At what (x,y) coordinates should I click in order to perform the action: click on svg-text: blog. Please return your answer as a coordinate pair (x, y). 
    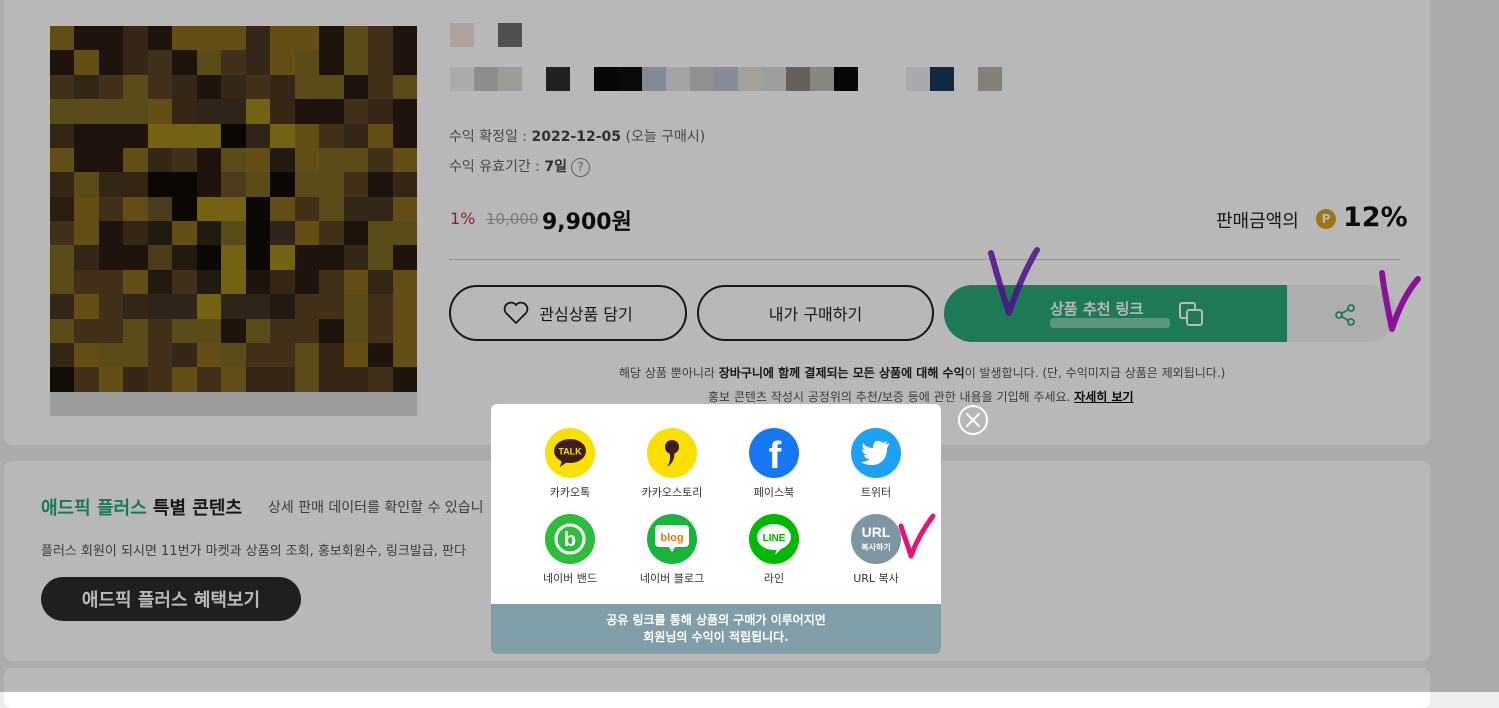
    Looking at the image, I should click on (671, 538).